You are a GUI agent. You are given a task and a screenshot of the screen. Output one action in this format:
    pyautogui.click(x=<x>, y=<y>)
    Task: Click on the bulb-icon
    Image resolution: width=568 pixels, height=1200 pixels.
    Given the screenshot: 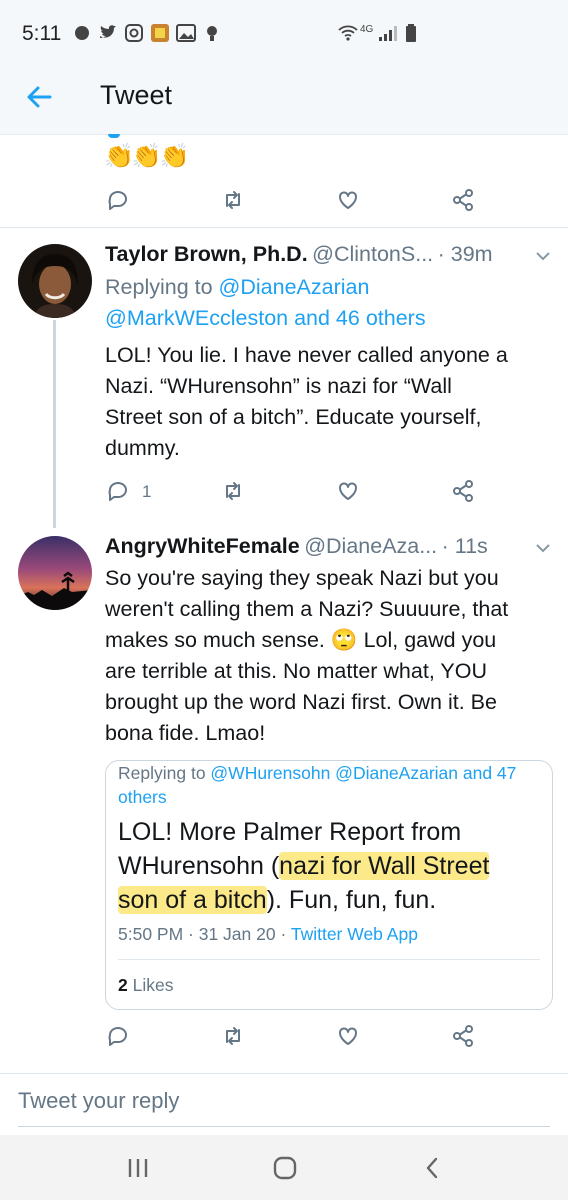 What is the action you would take?
    pyautogui.click(x=212, y=33)
    